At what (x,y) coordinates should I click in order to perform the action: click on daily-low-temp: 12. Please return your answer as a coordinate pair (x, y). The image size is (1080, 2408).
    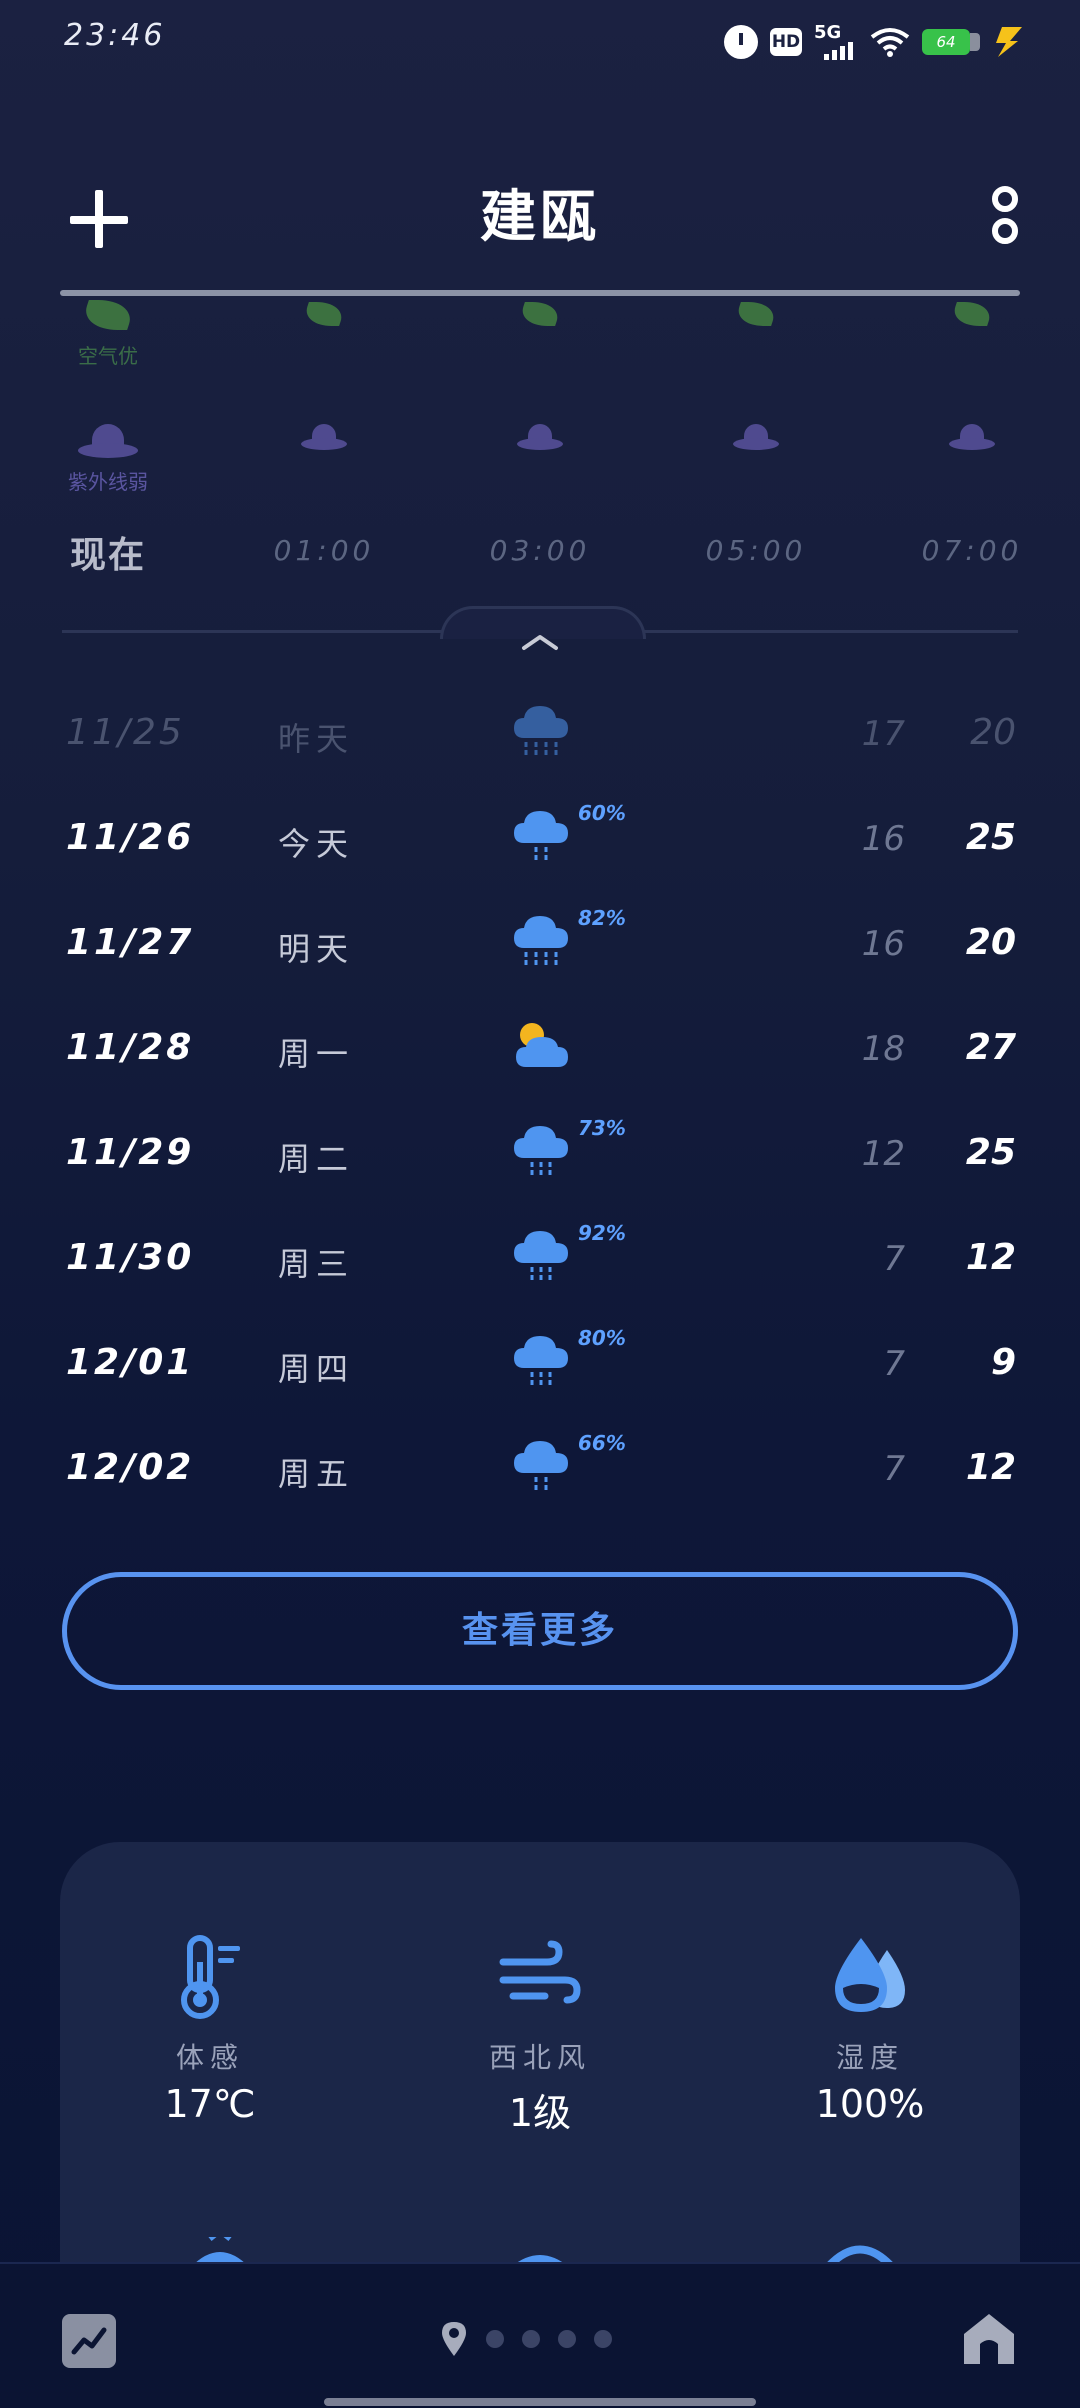
    Looking at the image, I should click on (883, 1154).